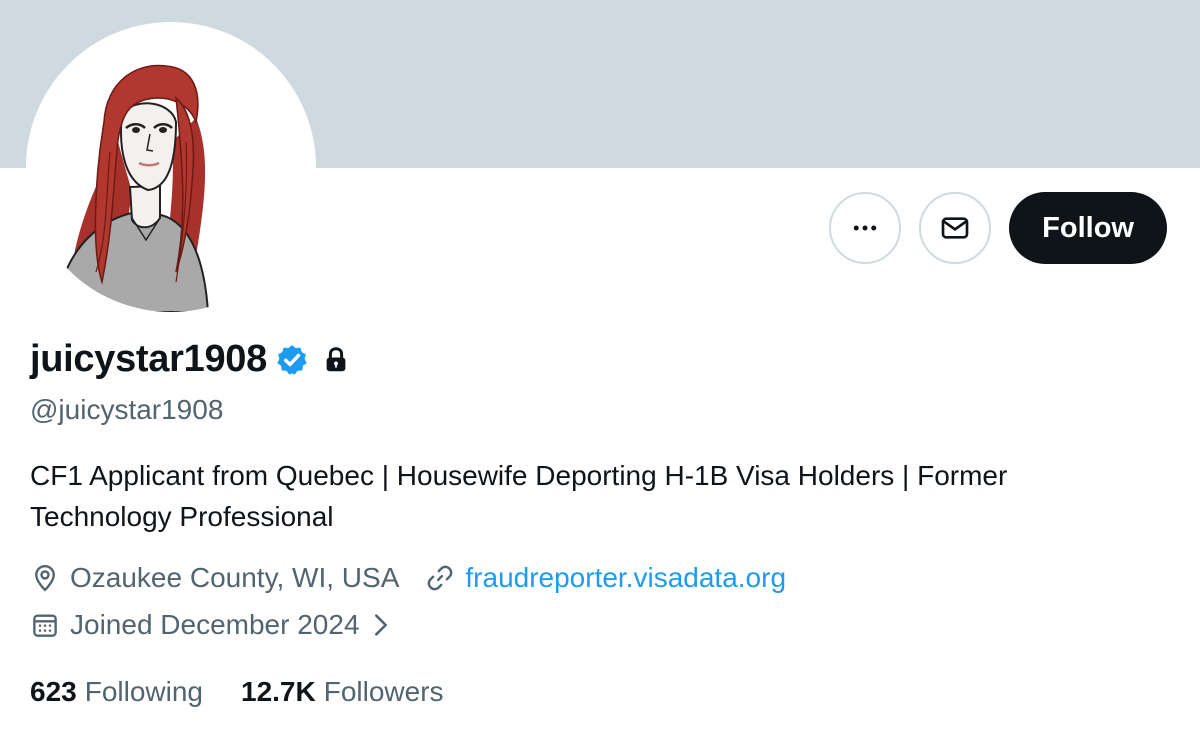 The height and width of the screenshot is (753, 1200). What do you see at coordinates (336, 360) in the screenshot?
I see `lock-icon` at bounding box center [336, 360].